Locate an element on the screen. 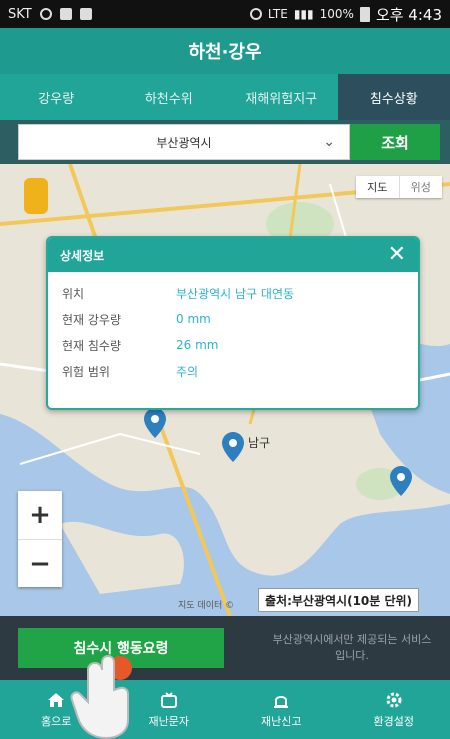 This screenshot has height=739, width=450. map-type-toggle: 지도 위성 is located at coordinates (399, 187).